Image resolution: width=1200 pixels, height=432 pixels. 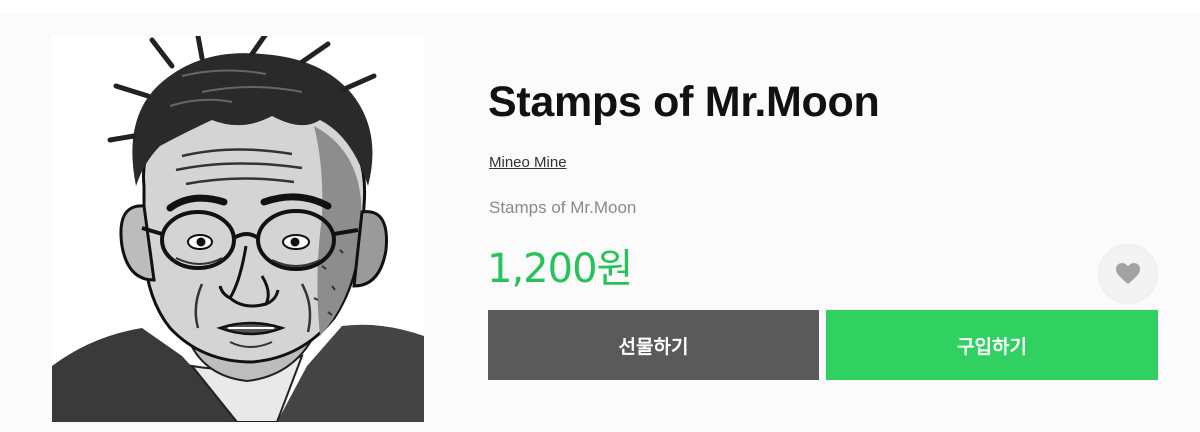 What do you see at coordinates (528, 162) in the screenshot?
I see `author-link: Mineo Mine` at bounding box center [528, 162].